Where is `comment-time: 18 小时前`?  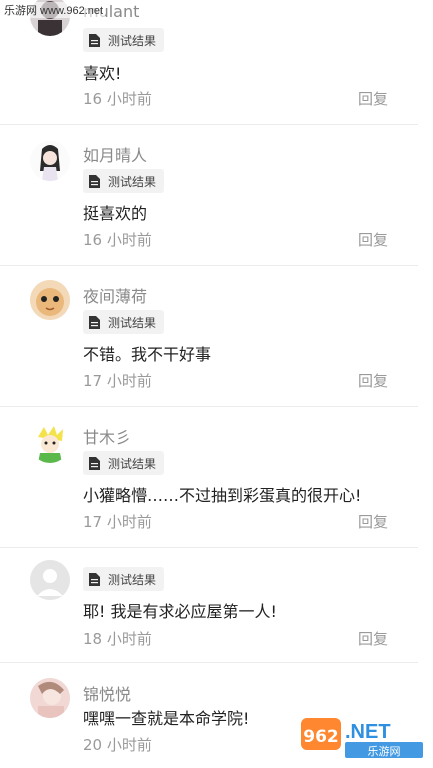
comment-time: 18 小时前 is located at coordinates (117, 639).